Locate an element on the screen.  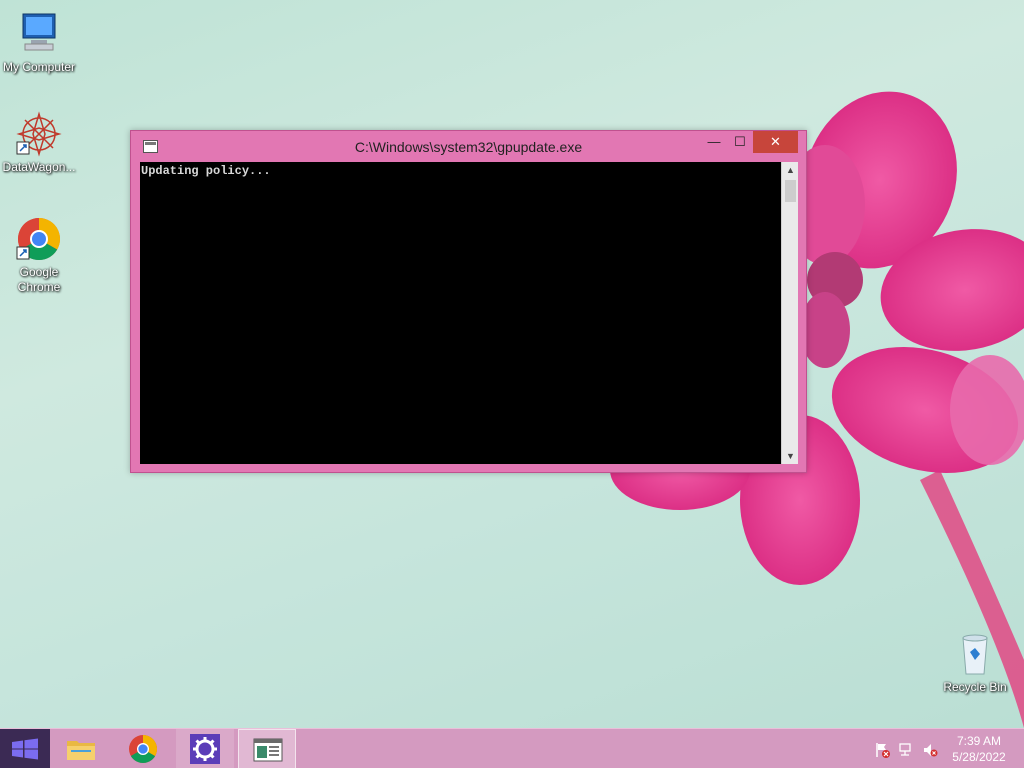
datawagon-icon is located at coordinates (39, 134).